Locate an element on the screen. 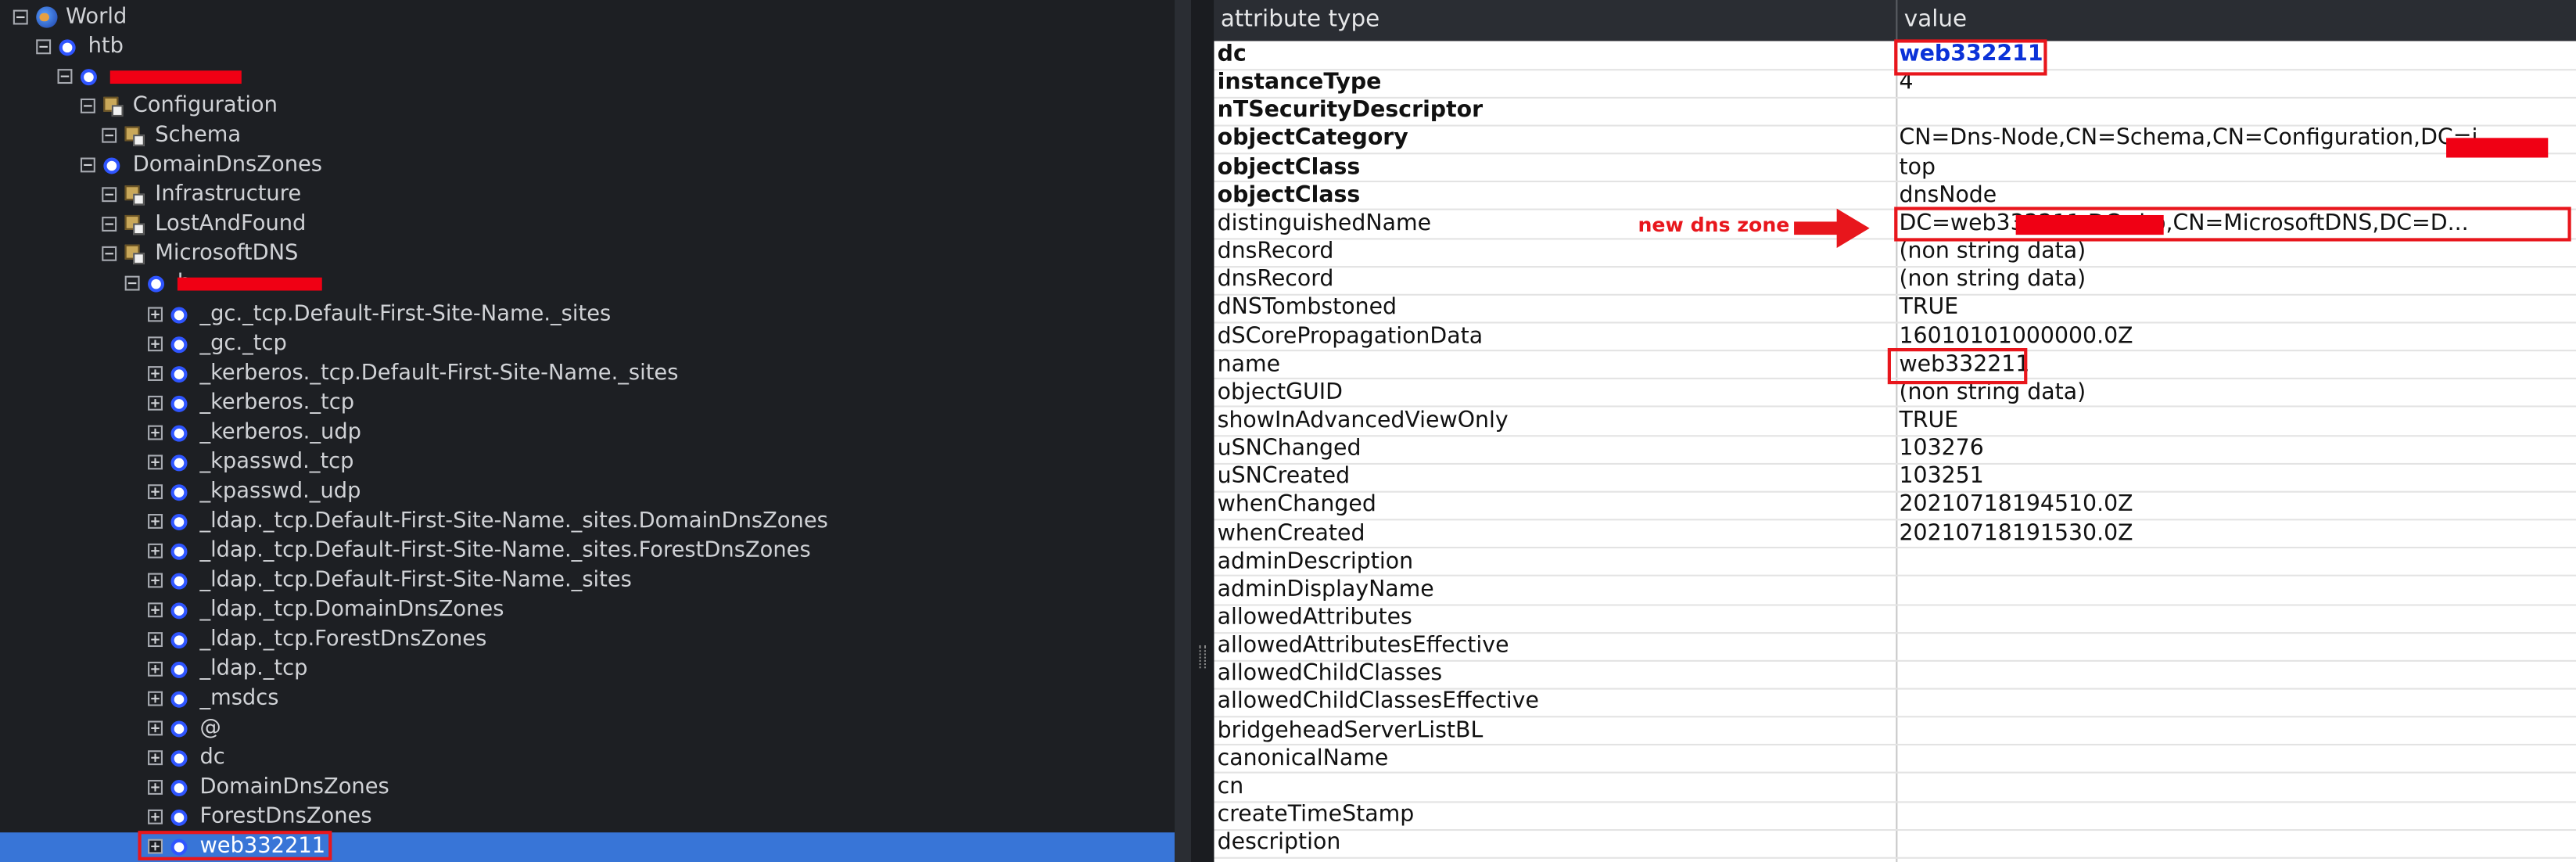  table-row: allowedAttributes is located at coordinates (1895, 618).